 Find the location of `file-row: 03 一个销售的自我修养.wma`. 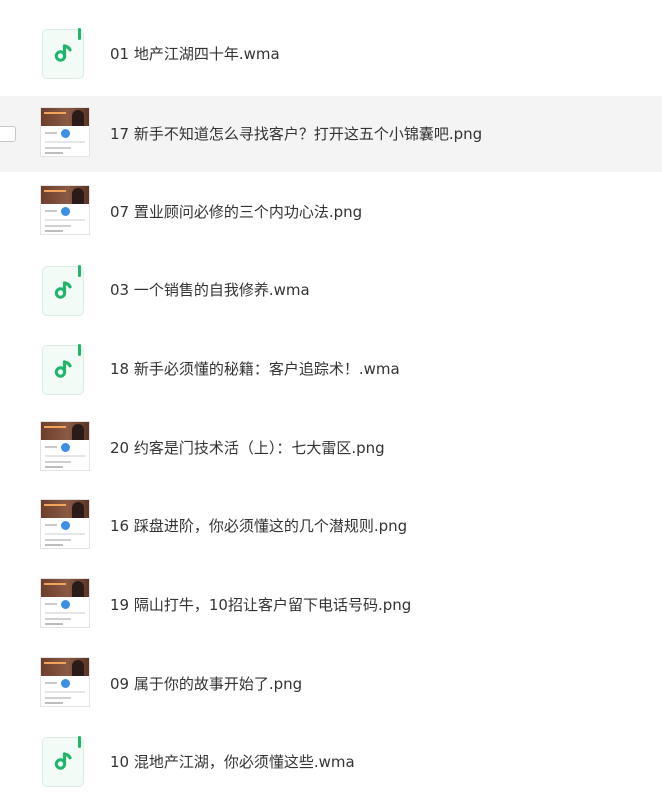

file-row: 03 一个销售的自我修养.wma is located at coordinates (331, 290).